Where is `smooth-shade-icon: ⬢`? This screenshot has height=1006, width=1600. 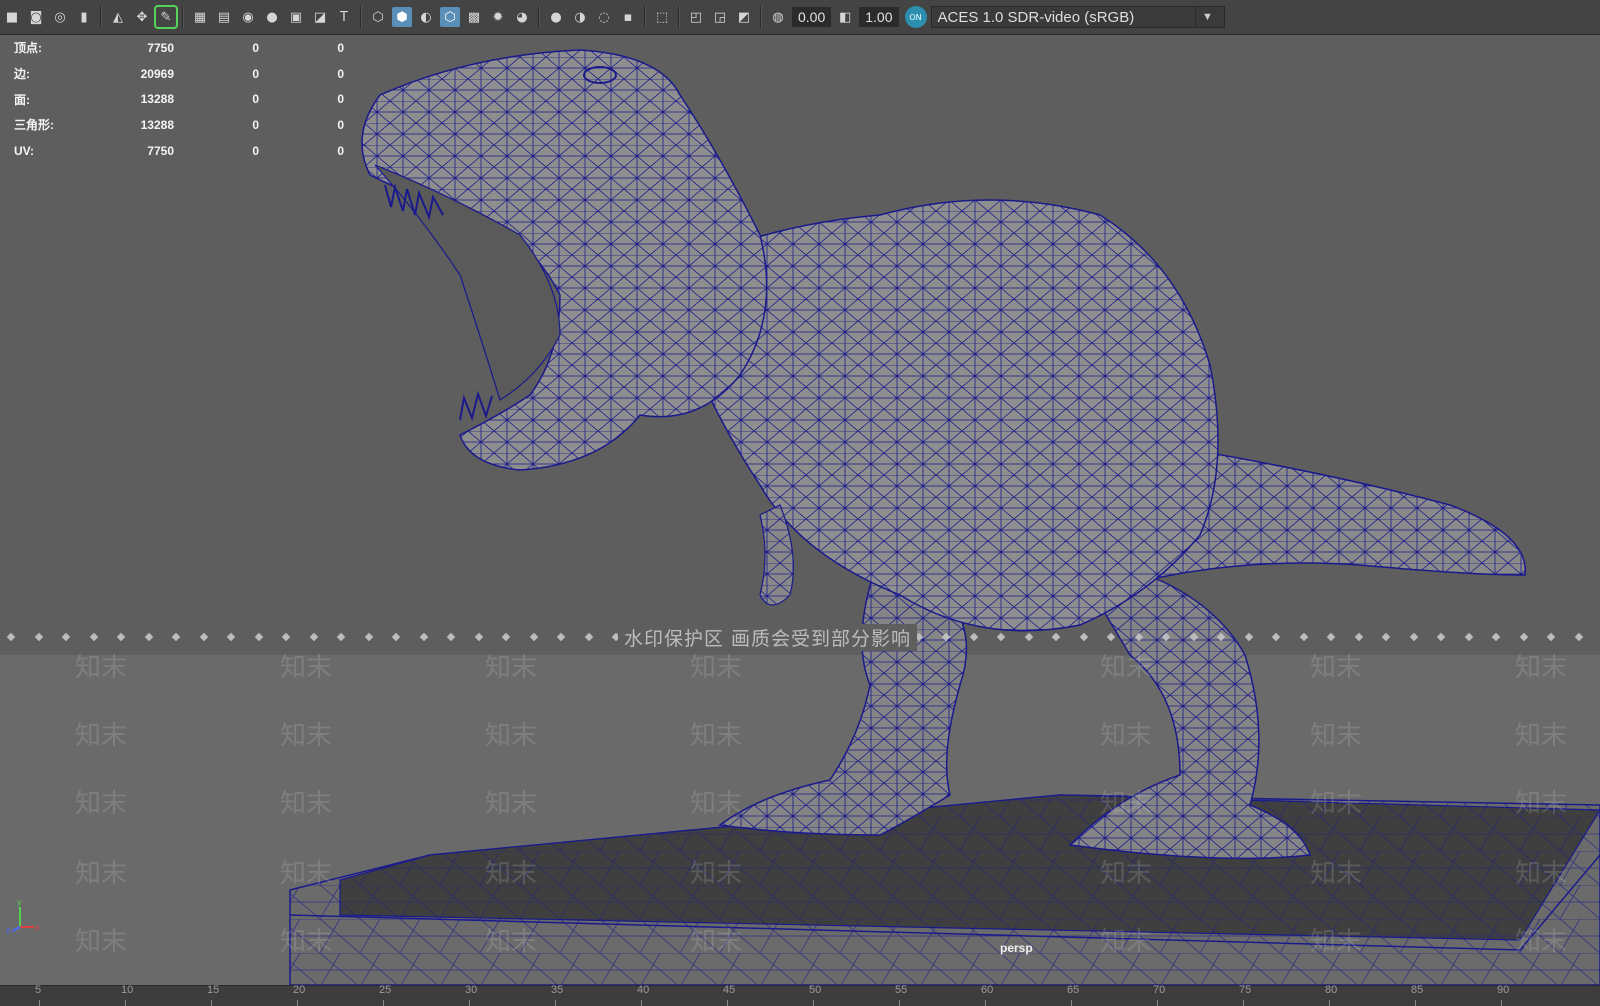
smooth-shade-icon: ⬢ is located at coordinates (402, 17).